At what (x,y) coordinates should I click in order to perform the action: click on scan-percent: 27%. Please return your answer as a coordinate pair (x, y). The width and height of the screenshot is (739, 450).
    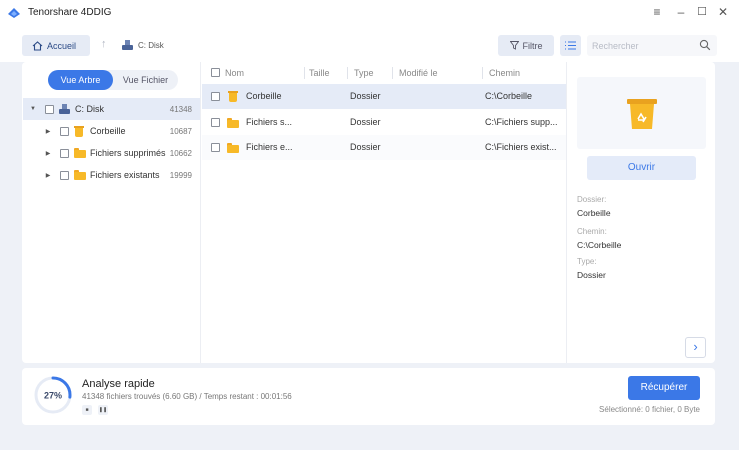
    Looking at the image, I should click on (53, 396).